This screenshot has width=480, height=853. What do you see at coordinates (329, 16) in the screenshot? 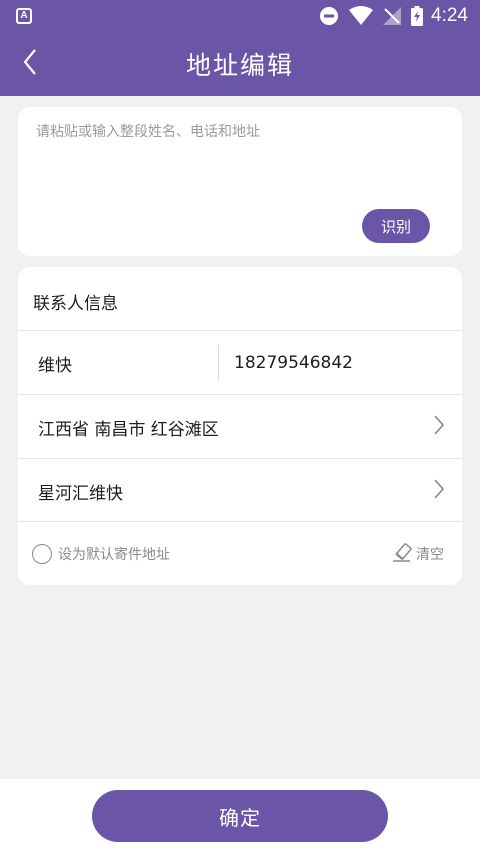
I see `do-not-disturb-icon` at bounding box center [329, 16].